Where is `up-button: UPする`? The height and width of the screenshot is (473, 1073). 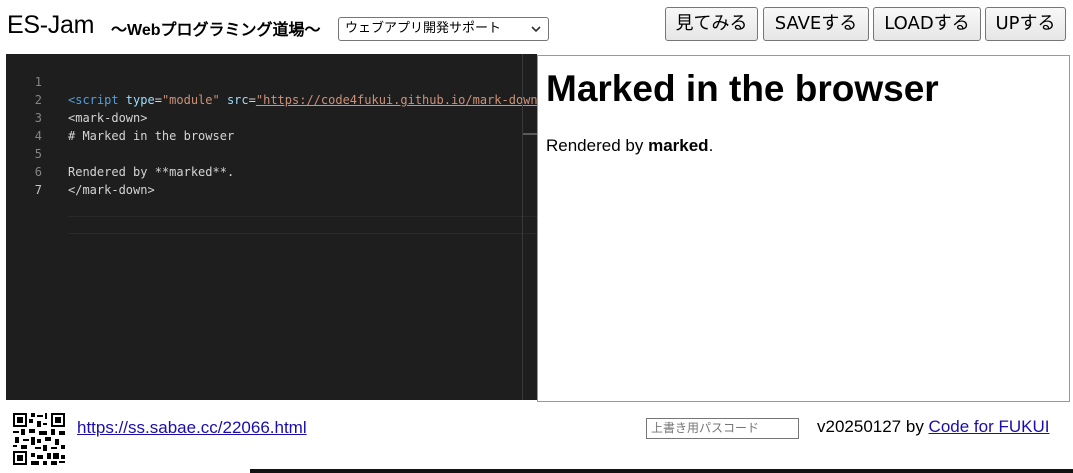
up-button: UPする is located at coordinates (1025, 24).